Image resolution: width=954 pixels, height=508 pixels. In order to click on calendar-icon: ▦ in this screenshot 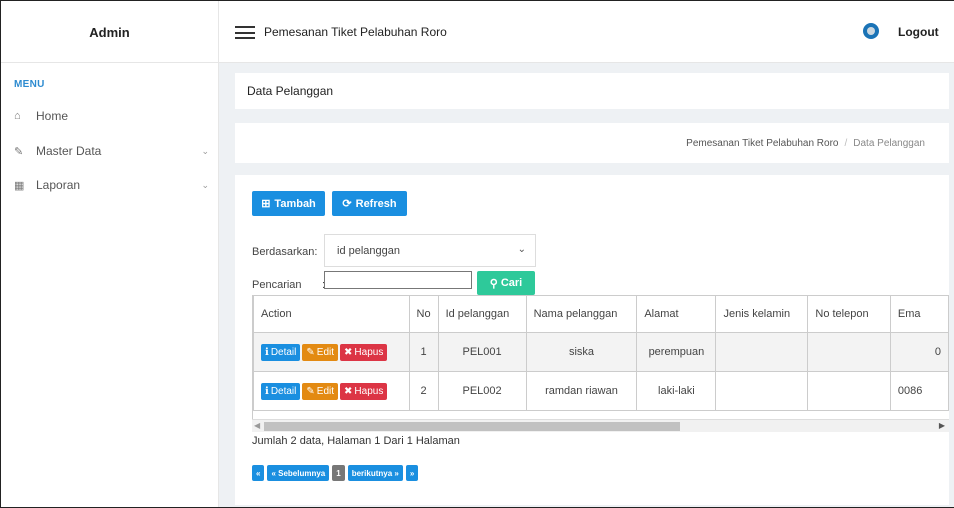, I will do `click(19, 185)`.